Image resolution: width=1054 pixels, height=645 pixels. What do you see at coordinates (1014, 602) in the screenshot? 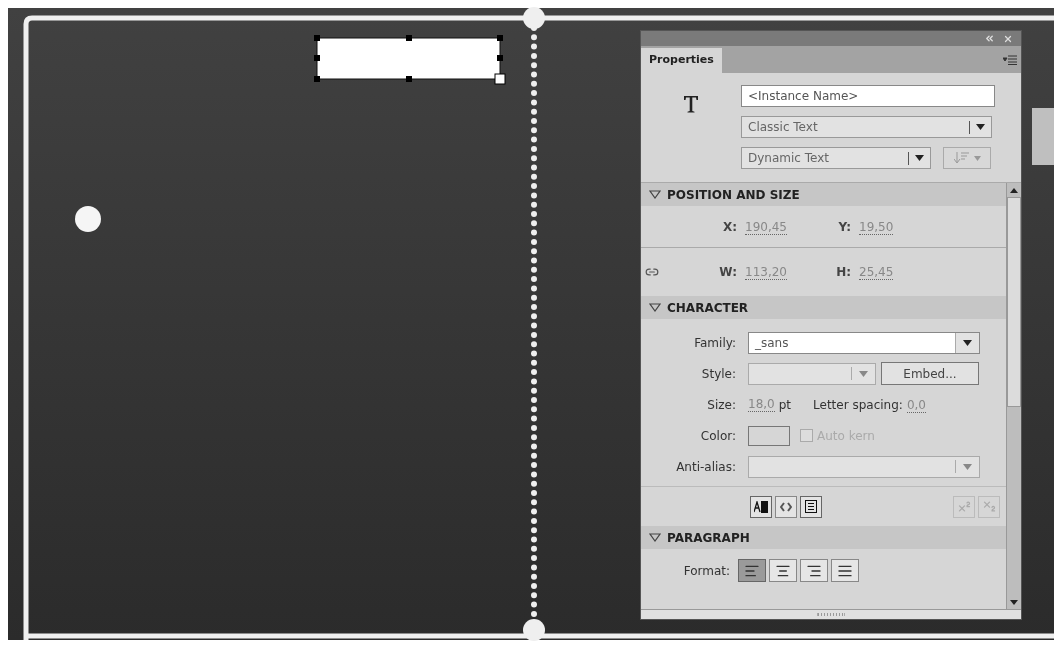
I see `scroll-down-icon` at bounding box center [1014, 602].